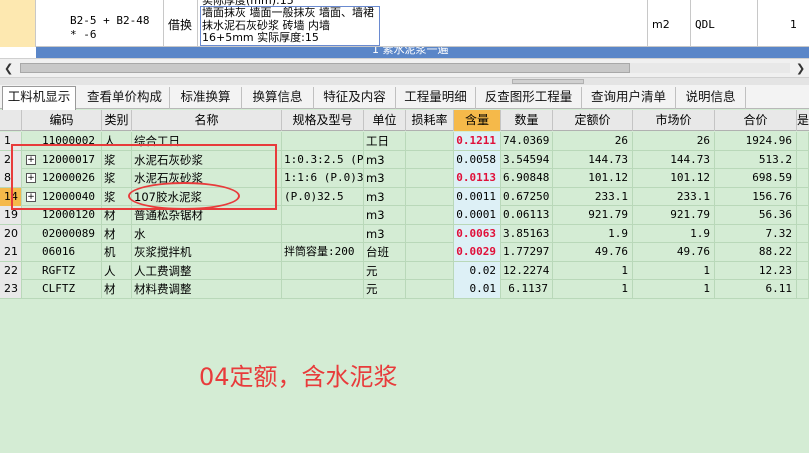 This screenshot has height=453, width=809. What do you see at coordinates (527, 252) in the screenshot?
I see `cell-quantity: 1.77297` at bounding box center [527, 252].